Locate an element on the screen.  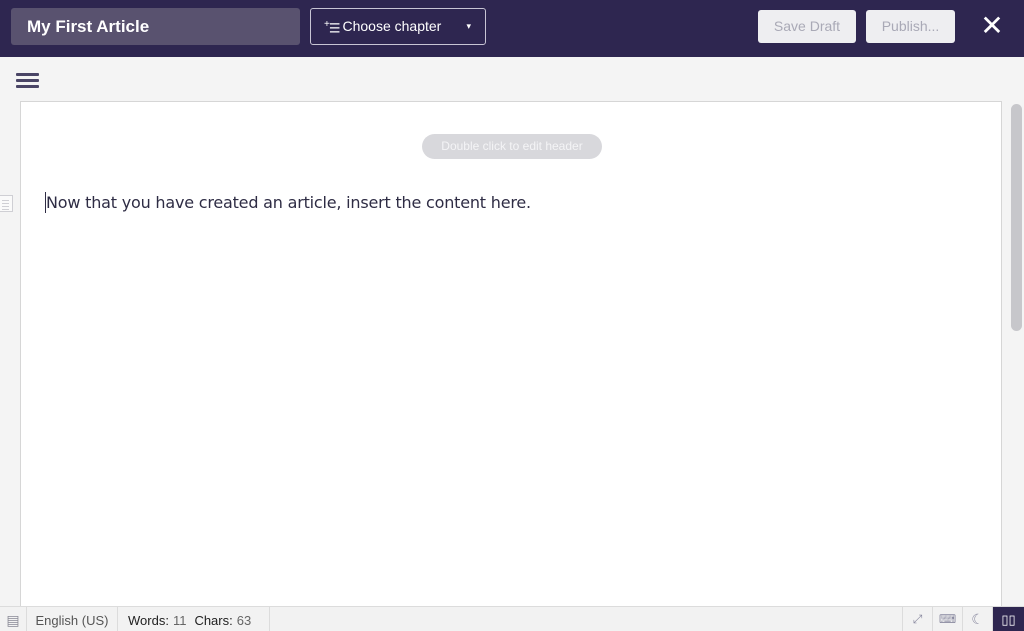
hamburger-menu-icon is located at coordinates (27, 81).